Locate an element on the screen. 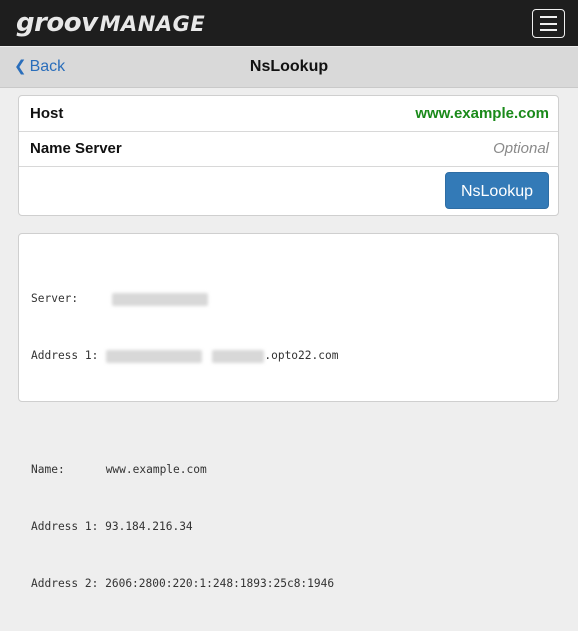 This screenshot has width=578, height=631. nameserver-input: Optional is located at coordinates (521, 148).